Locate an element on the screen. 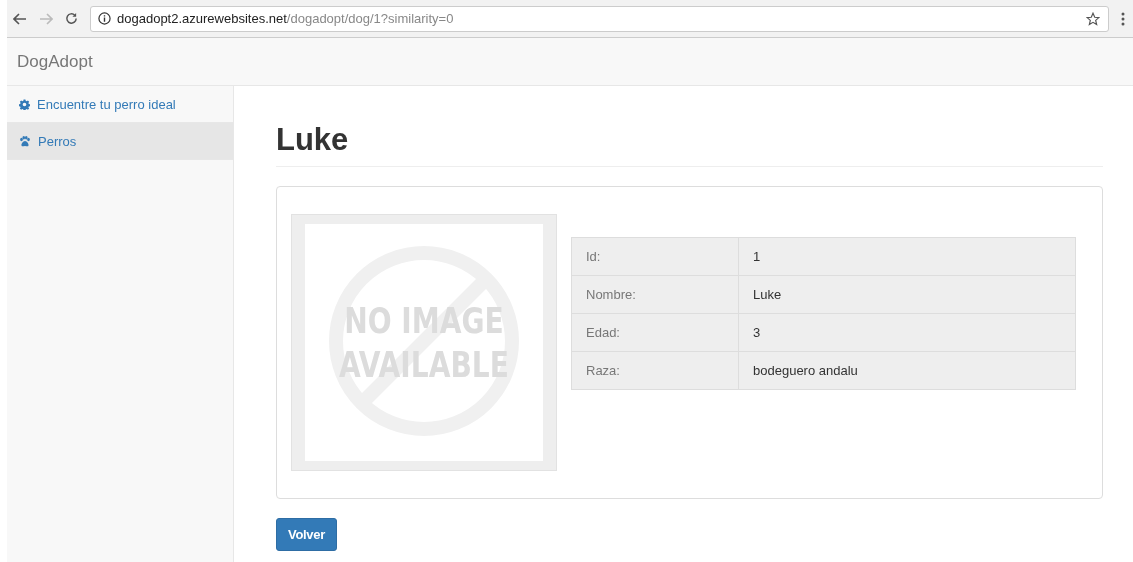 The image size is (1133, 562). gear-icon is located at coordinates (24, 104).